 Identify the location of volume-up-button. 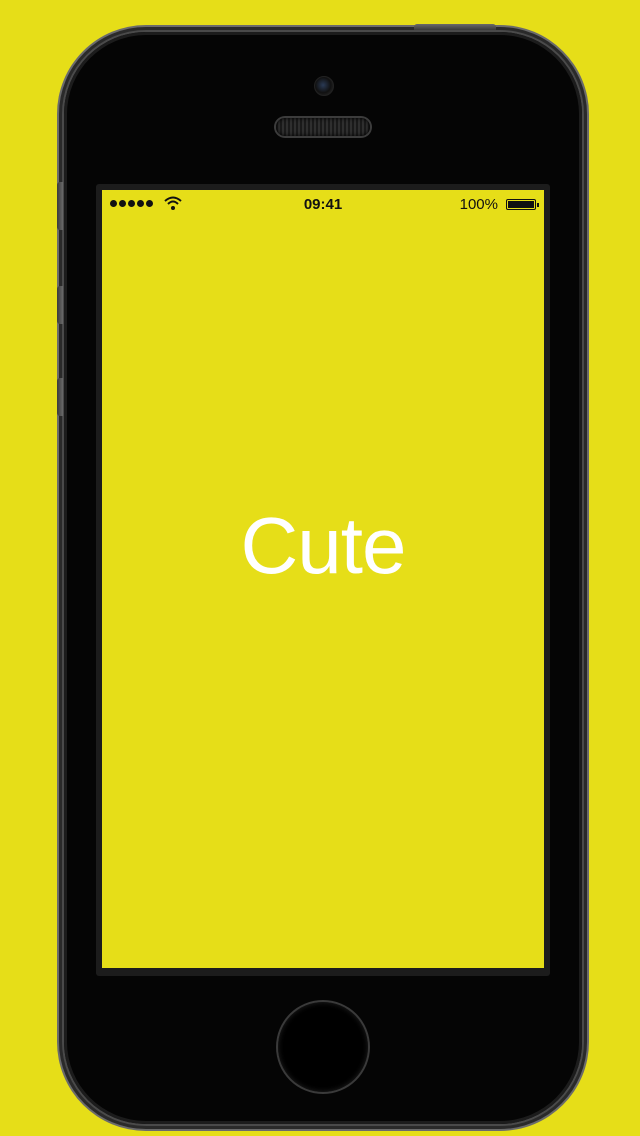
(60, 305).